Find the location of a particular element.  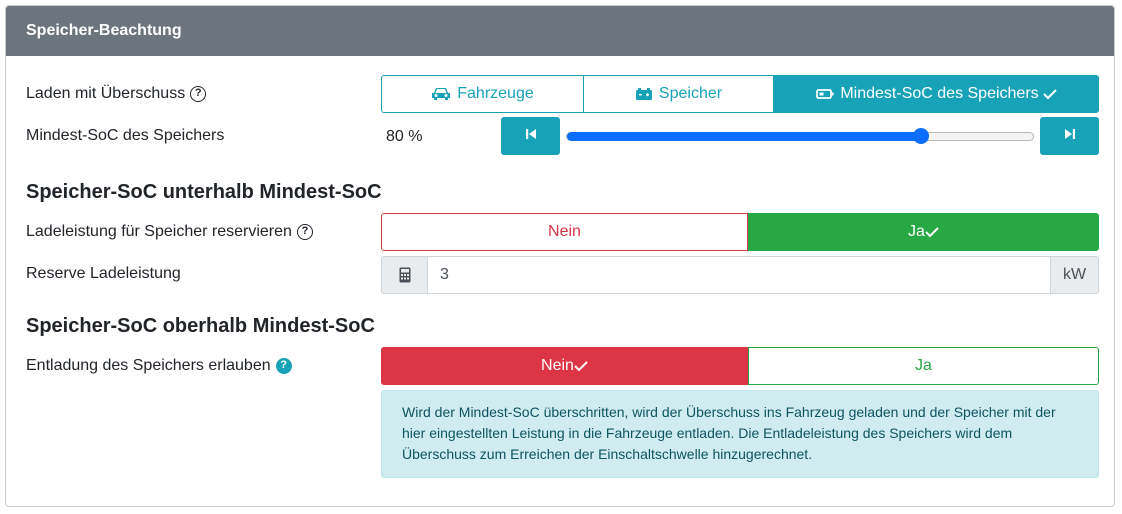

step-backward-icon is located at coordinates (531, 136).